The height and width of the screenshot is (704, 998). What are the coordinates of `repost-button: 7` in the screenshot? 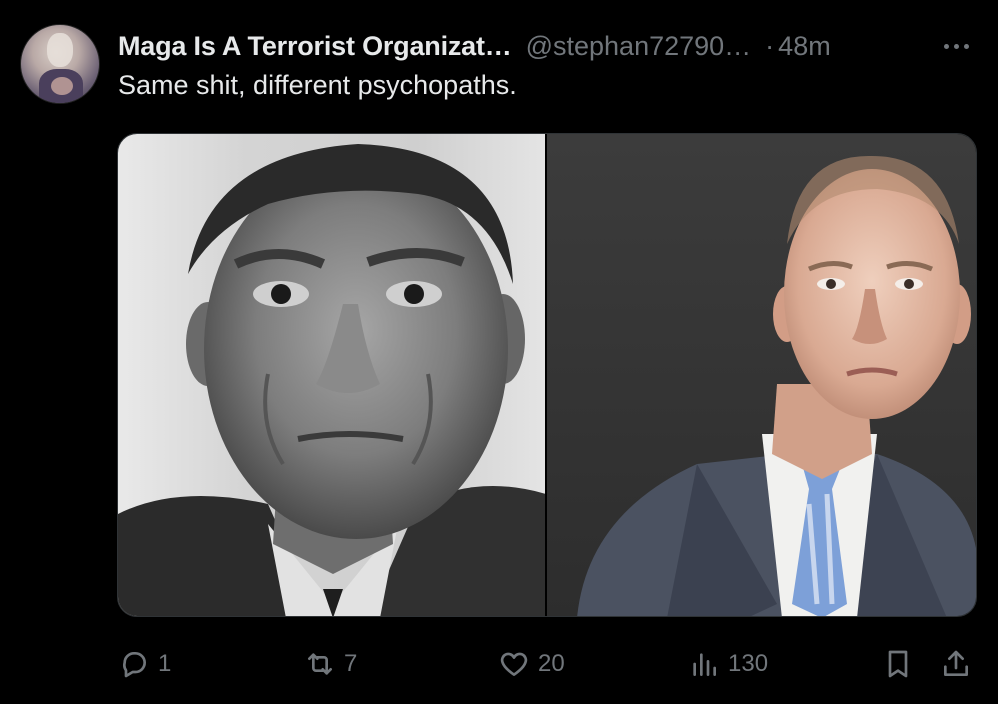 It's located at (330, 664).